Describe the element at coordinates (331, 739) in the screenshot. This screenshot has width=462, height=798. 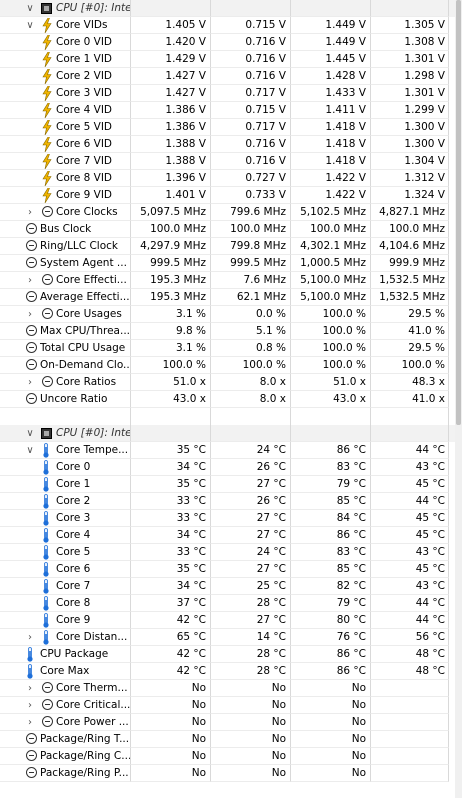
I see `maximum-value: No` at that location.